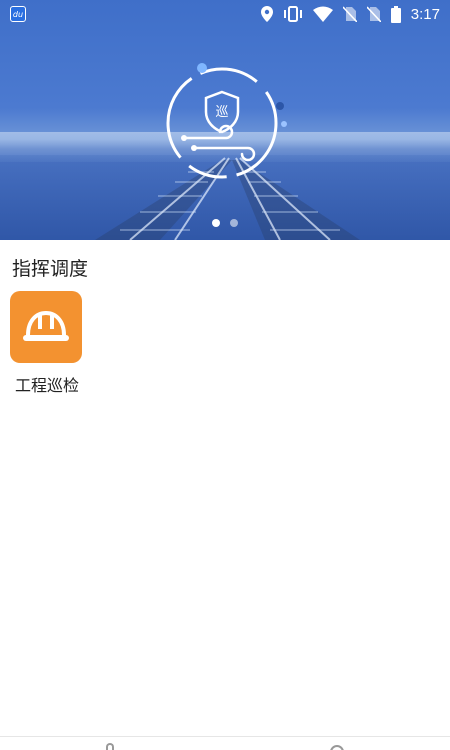  I want to click on carousel-dot, so click(234, 223).